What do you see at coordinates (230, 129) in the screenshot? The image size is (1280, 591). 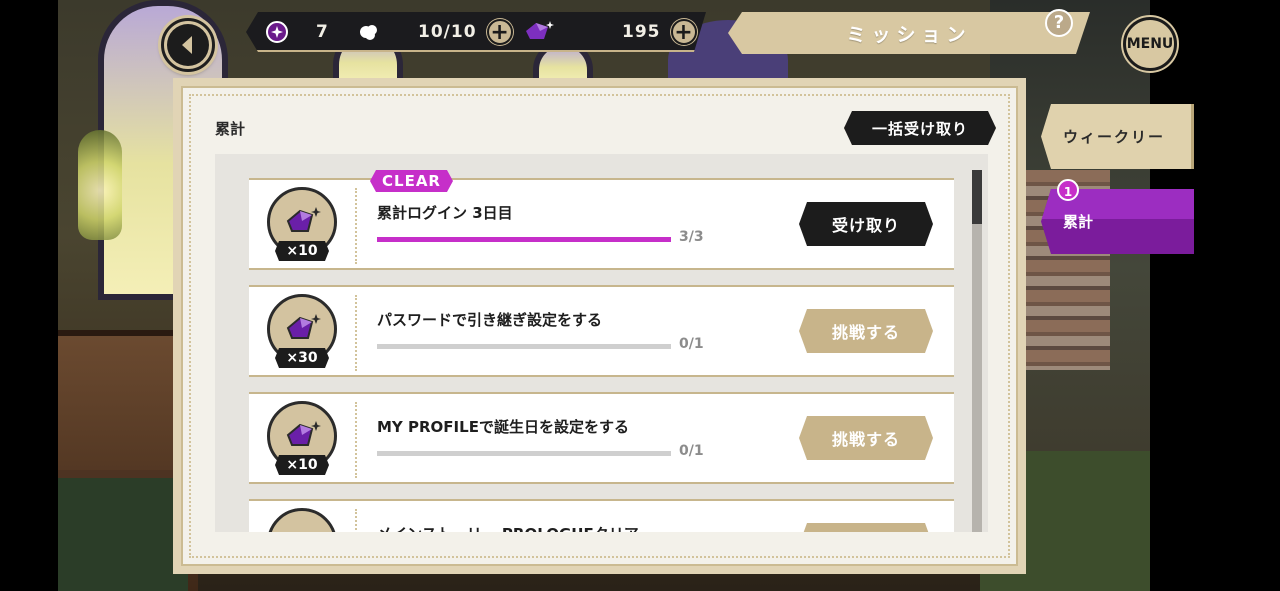 I see `section-label: 累計` at bounding box center [230, 129].